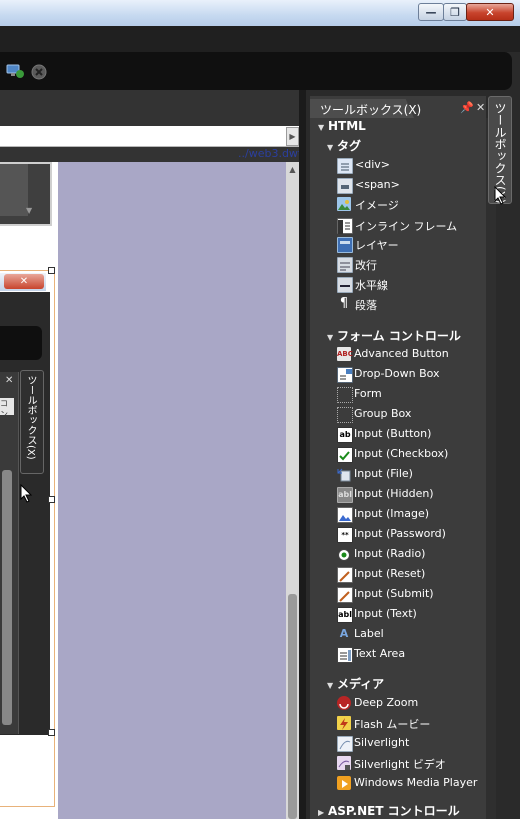 This screenshot has width=520, height=819. What do you see at coordinates (344, 723) in the screenshot?
I see `flash-movie-icon` at bounding box center [344, 723].